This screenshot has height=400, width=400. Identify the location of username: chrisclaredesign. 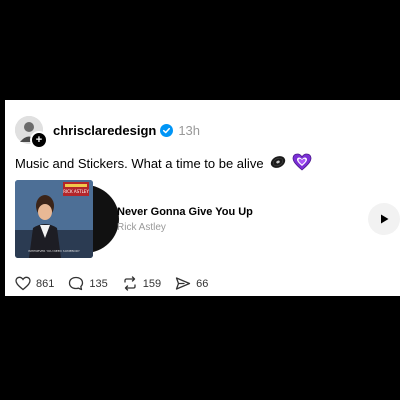
(104, 130).